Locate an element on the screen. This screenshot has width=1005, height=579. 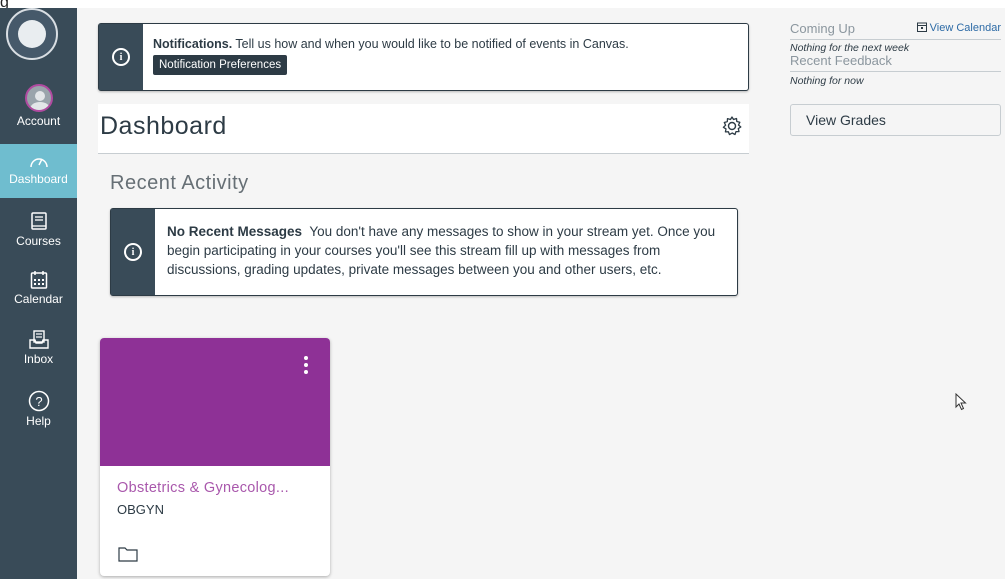
recent-feedback-header: Recent Feedback is located at coordinates (895, 62).